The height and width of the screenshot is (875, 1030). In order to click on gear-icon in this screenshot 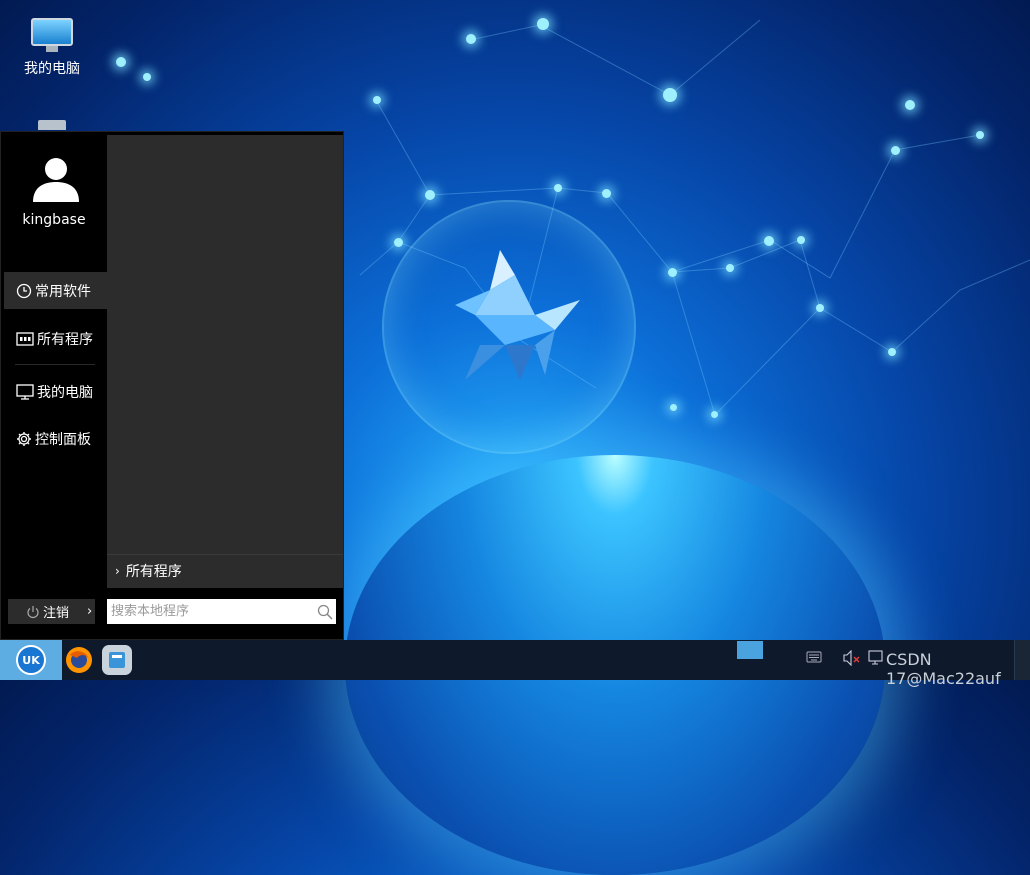, I will do `click(24, 438)`.